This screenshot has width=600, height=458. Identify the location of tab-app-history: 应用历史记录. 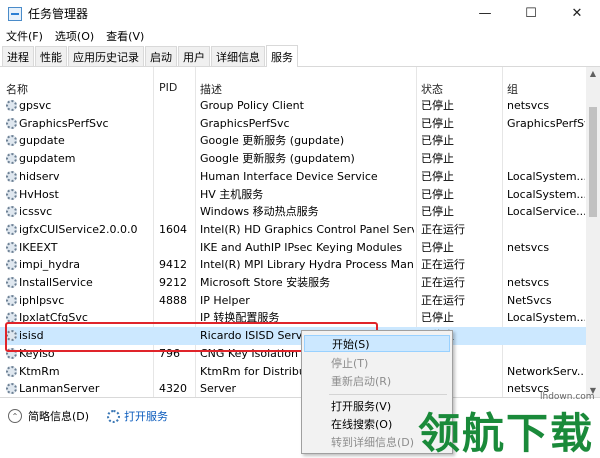
(106, 56).